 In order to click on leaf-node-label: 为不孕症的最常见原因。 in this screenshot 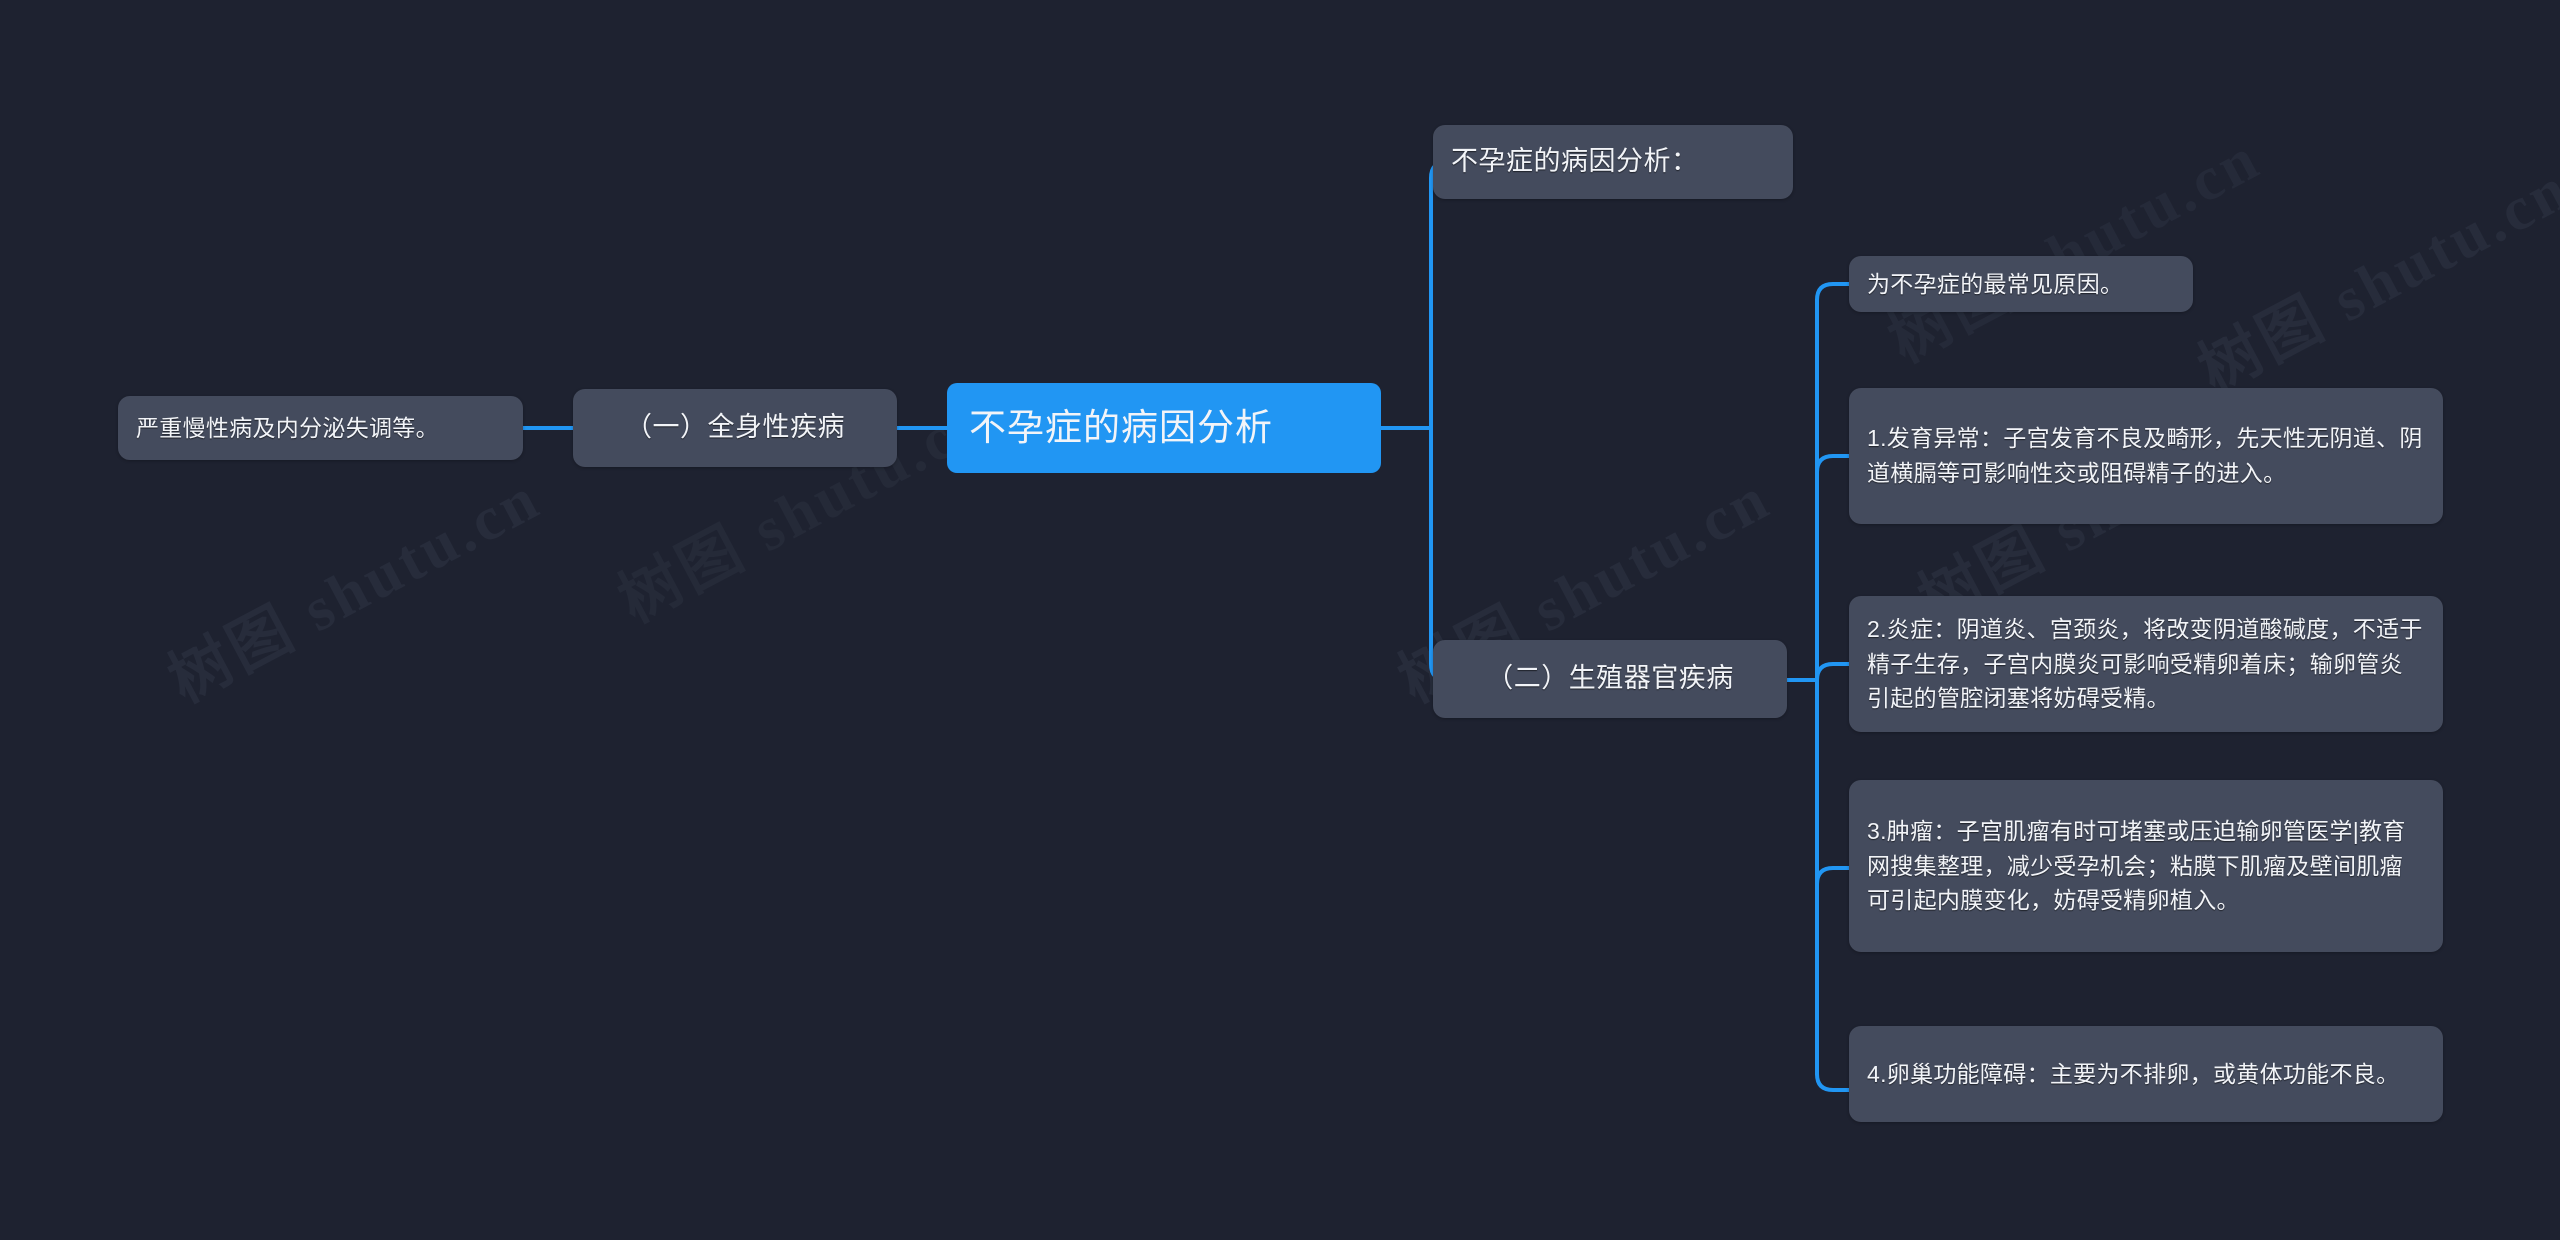, I will do `click(1995, 283)`.